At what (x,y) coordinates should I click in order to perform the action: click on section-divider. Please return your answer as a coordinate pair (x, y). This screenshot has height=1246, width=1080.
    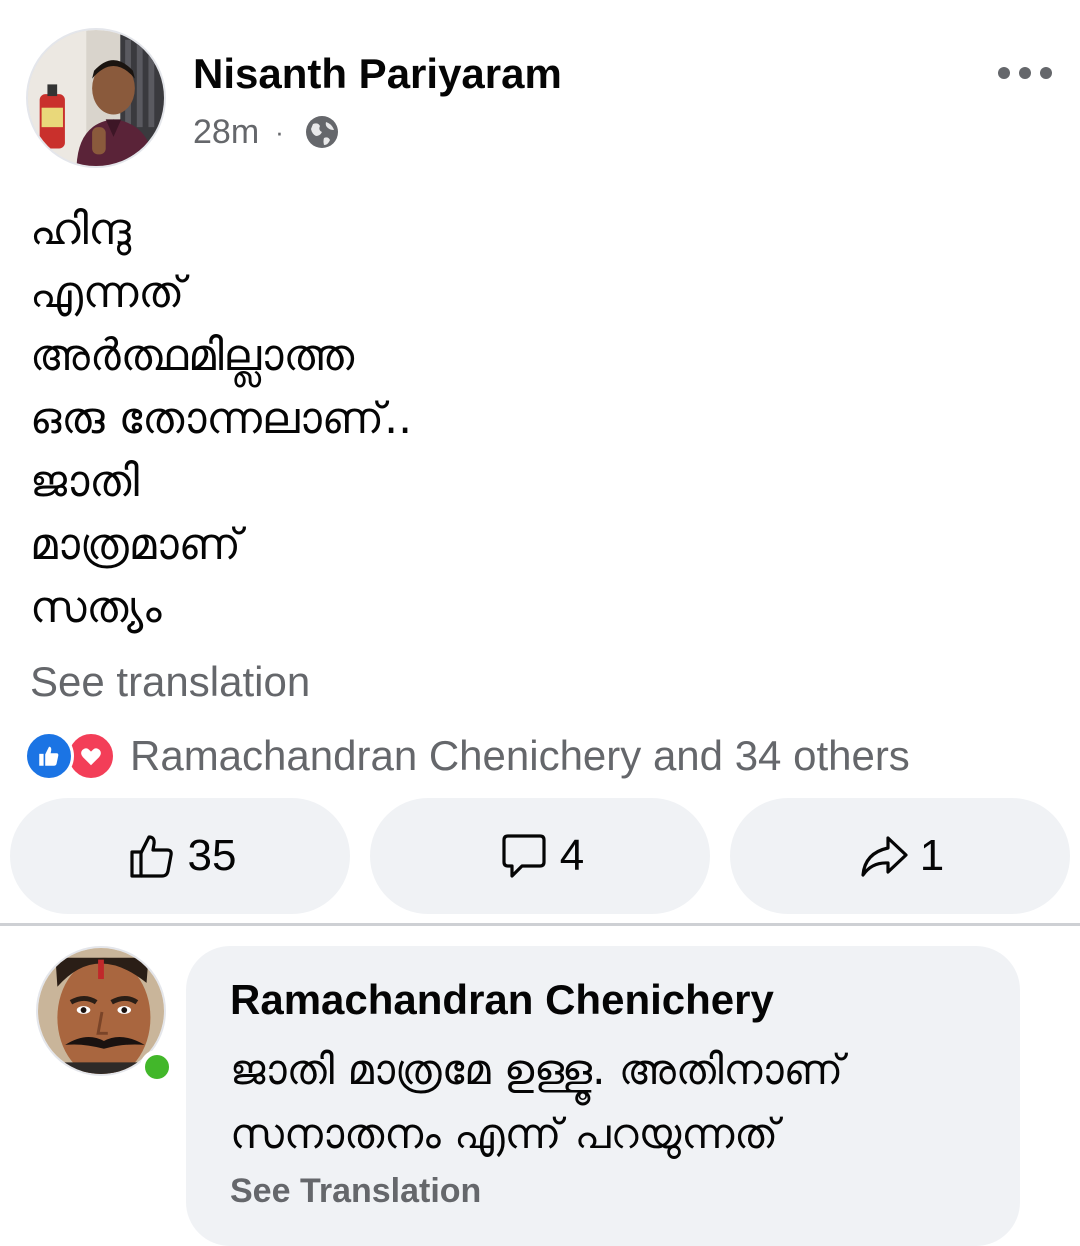
    Looking at the image, I should click on (540, 924).